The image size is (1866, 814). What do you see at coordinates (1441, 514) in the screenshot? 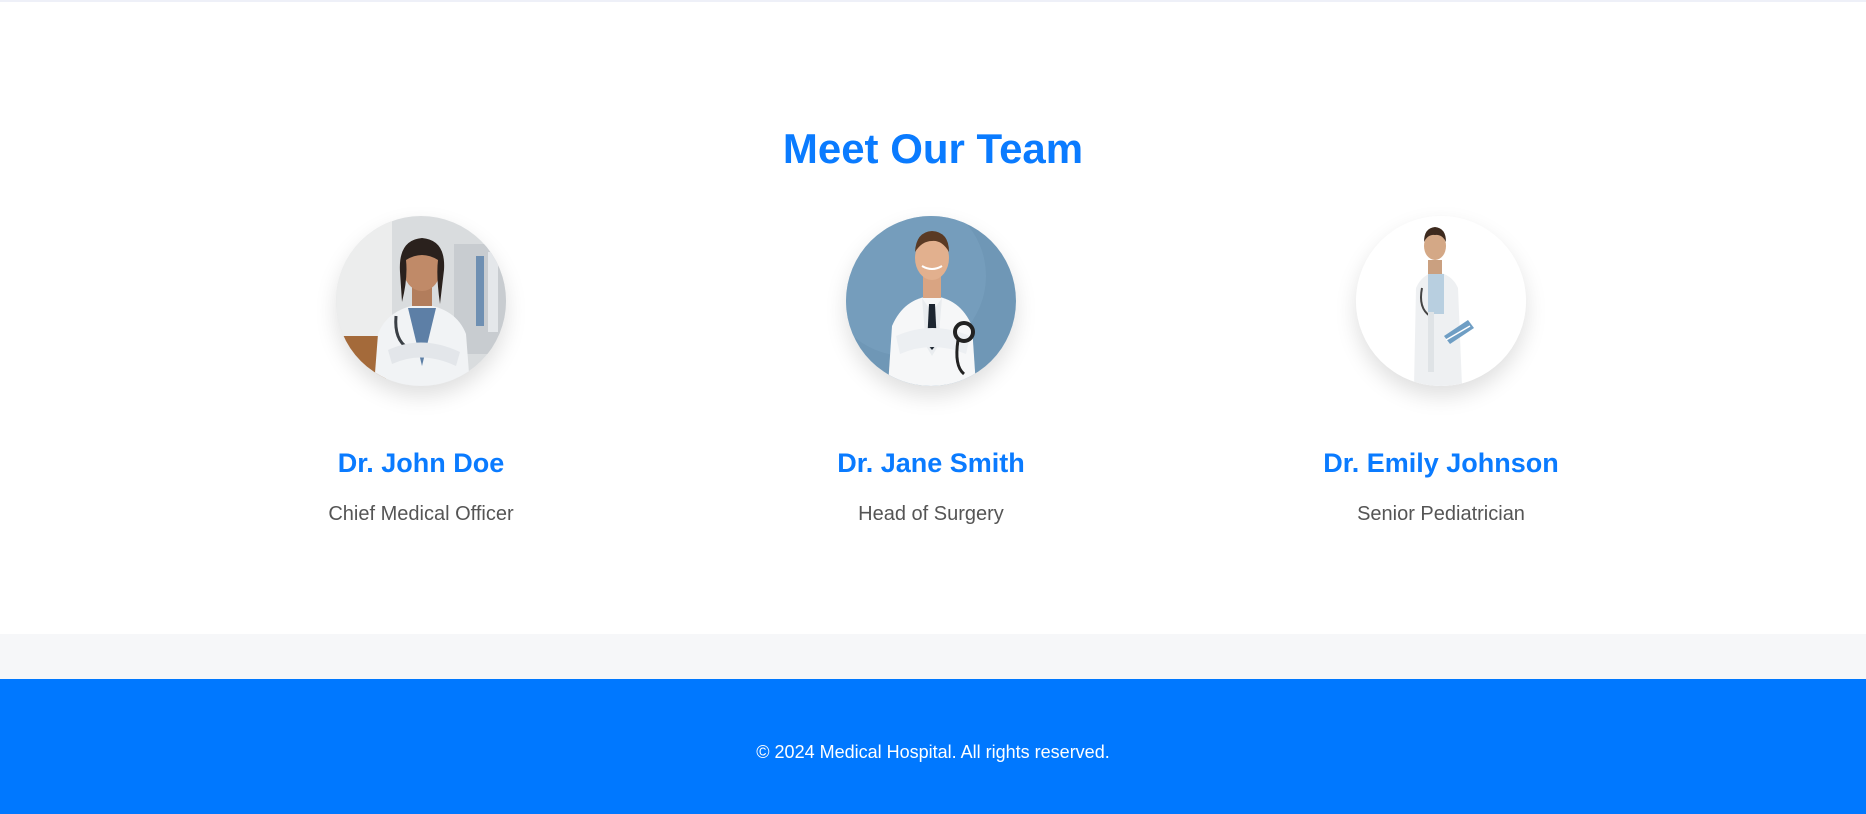
I see `member-role: Senior Pediatrician` at bounding box center [1441, 514].